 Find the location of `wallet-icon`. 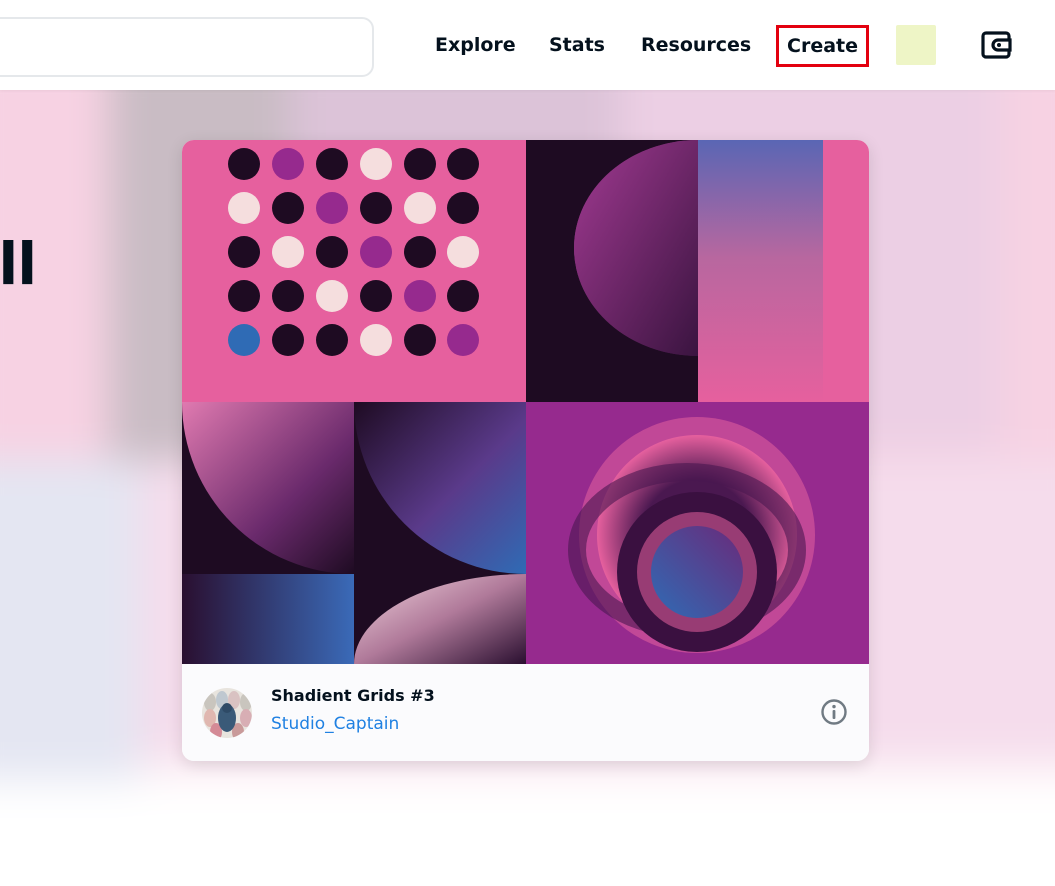

wallet-icon is located at coordinates (997, 45).